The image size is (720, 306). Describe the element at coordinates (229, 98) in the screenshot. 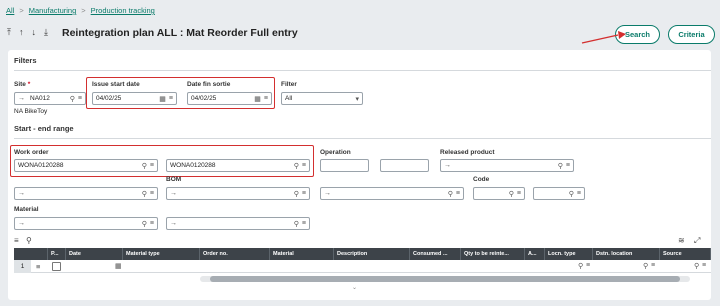

I see `date-fin-sortie-field: 04/02/25 ▦ ≡` at that location.